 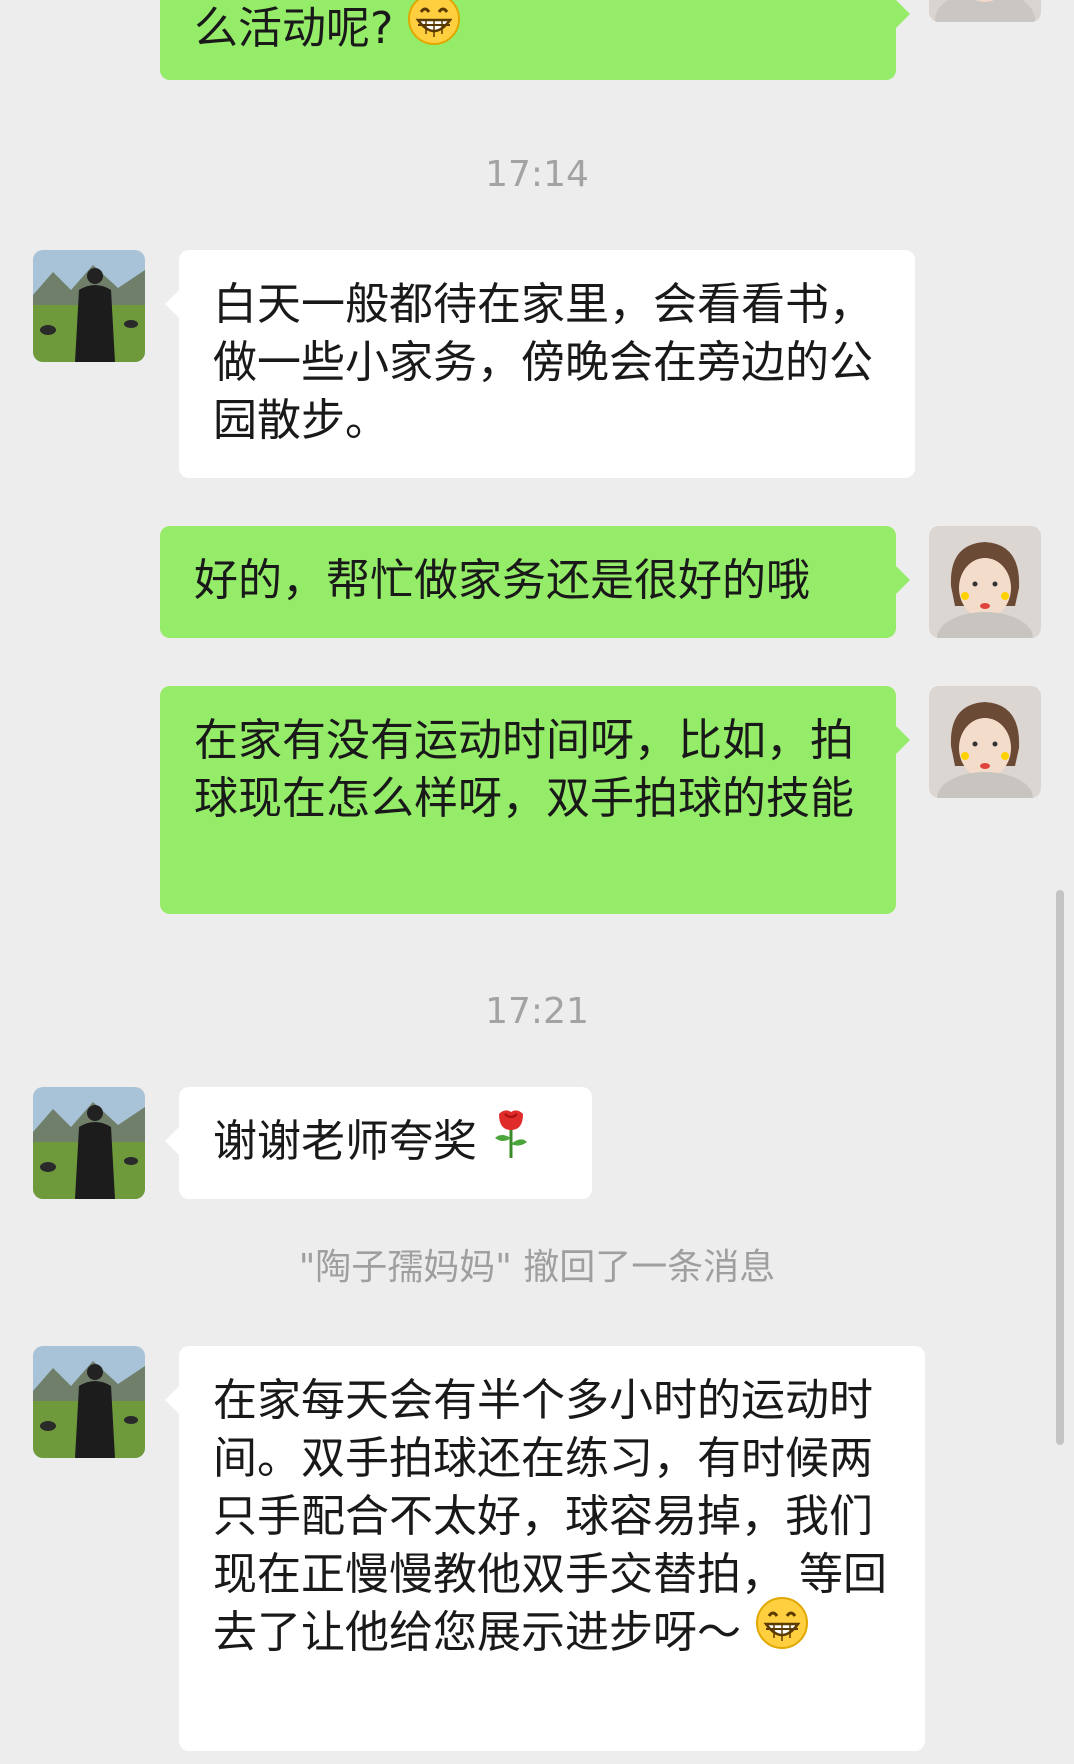 What do you see at coordinates (537, 1011) in the screenshot?
I see `timestamp: 17:21` at bounding box center [537, 1011].